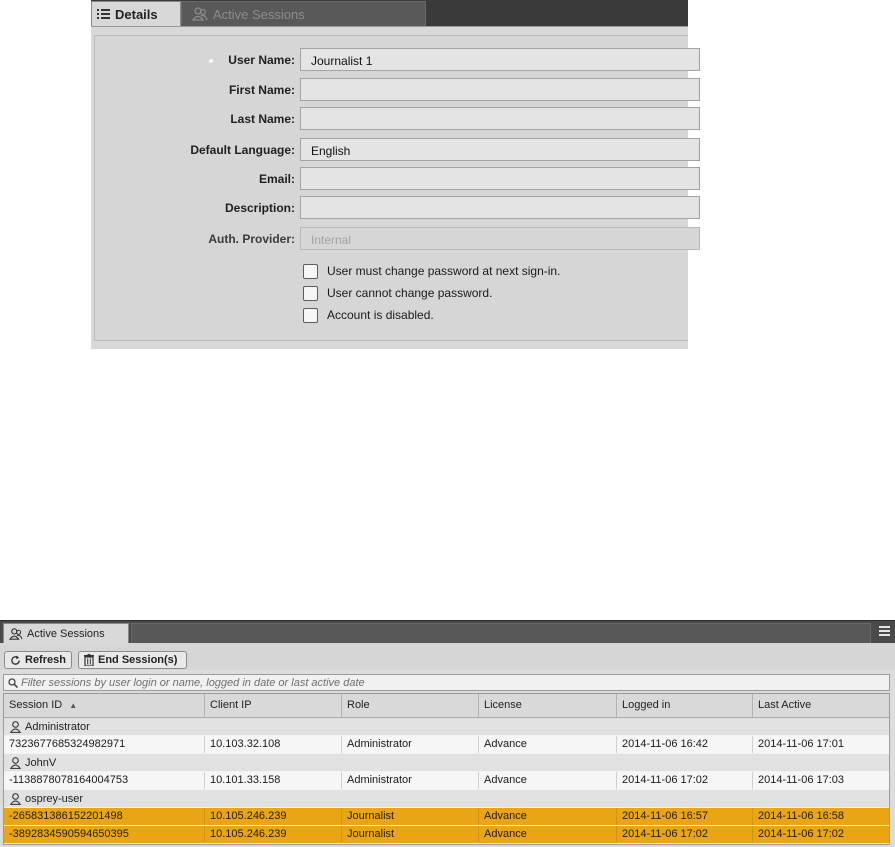 This screenshot has width=895, height=847. I want to click on description-row: Description:, so click(195, 209).